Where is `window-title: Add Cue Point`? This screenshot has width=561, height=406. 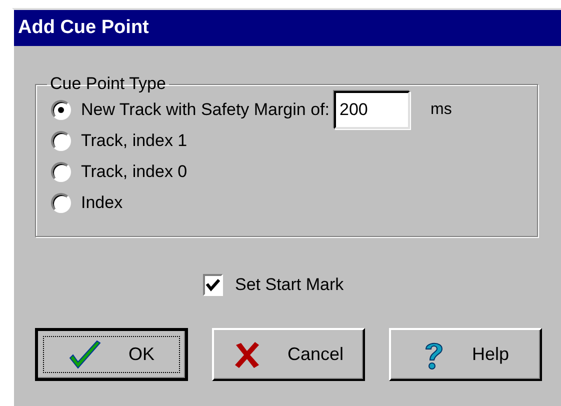
window-title: Add Cue Point is located at coordinates (287, 28).